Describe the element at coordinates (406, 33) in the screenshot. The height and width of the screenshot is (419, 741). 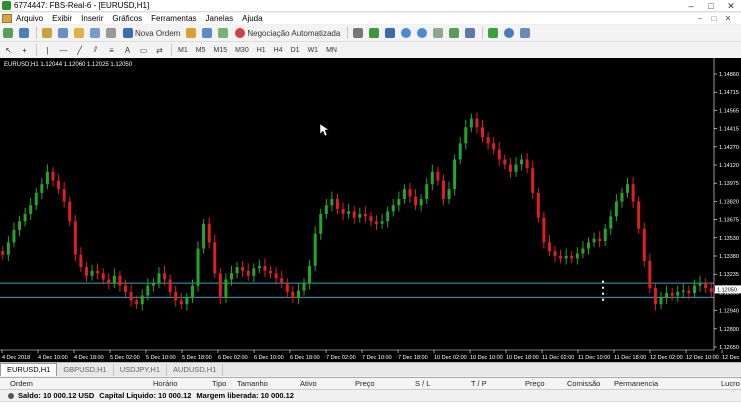
I see `zoom-in-button` at that location.